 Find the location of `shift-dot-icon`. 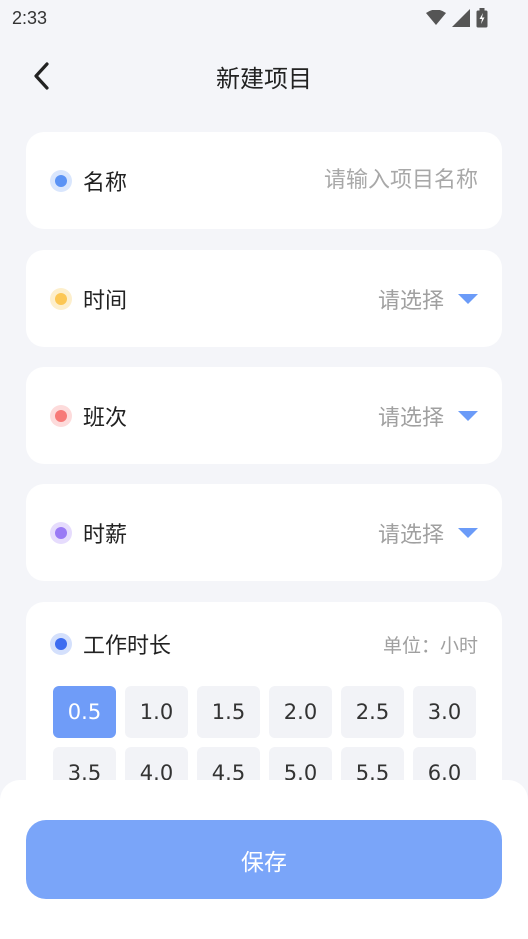

shift-dot-icon is located at coordinates (61, 415).